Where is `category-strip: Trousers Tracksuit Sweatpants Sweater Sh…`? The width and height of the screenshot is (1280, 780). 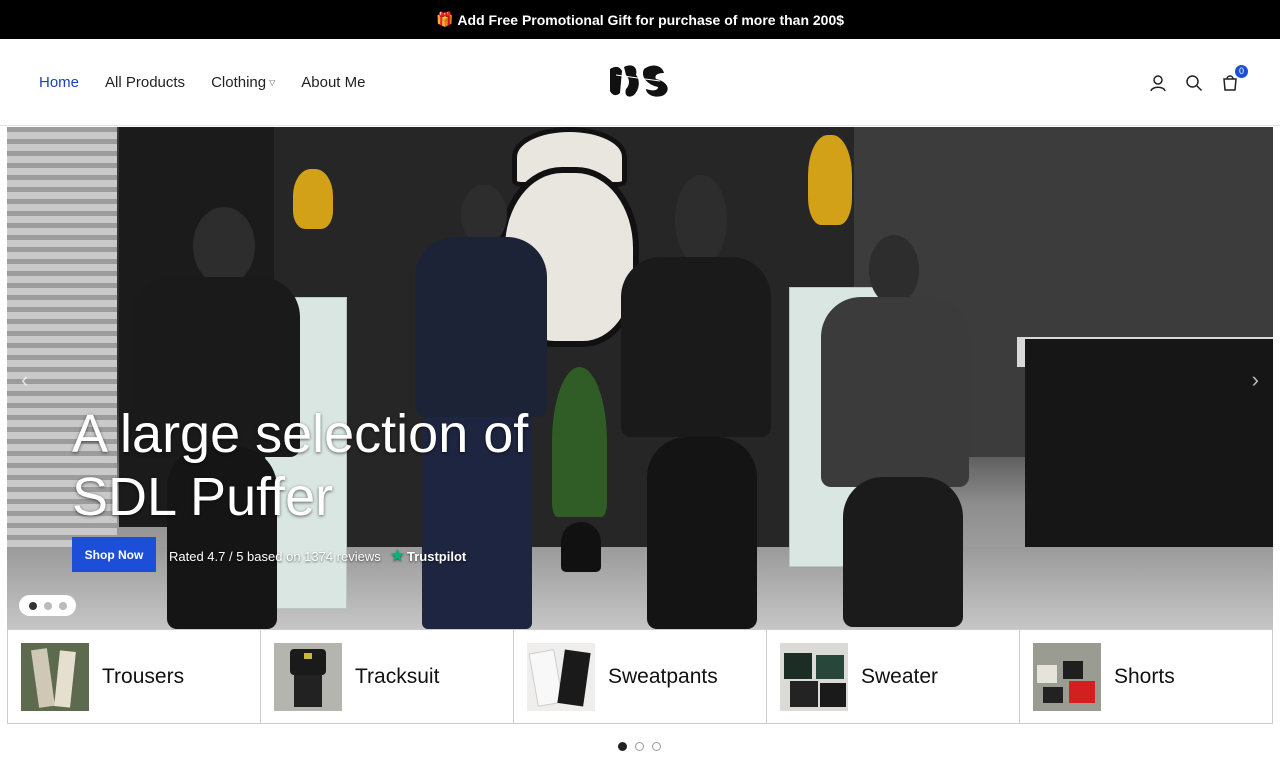
category-strip: Trousers Tracksuit Sweatpants Sweater Sh… is located at coordinates (640, 676).